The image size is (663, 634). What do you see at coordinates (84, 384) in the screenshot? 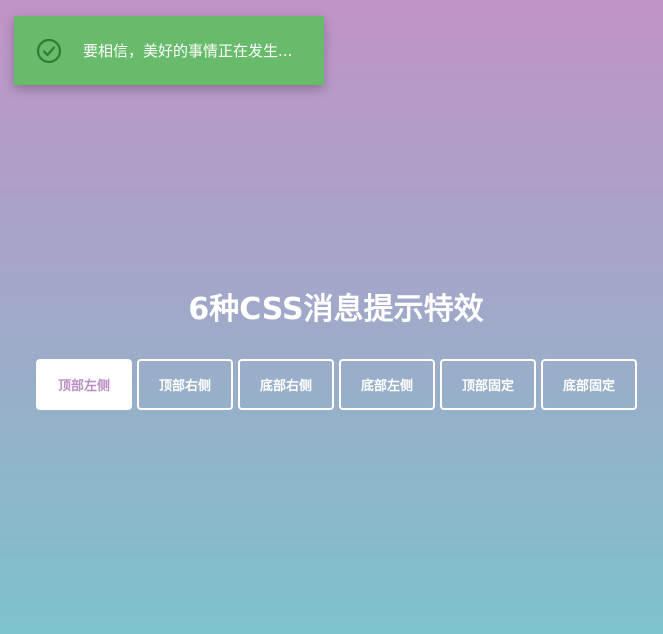
I see `top-left-button: 顶部左侧` at bounding box center [84, 384].